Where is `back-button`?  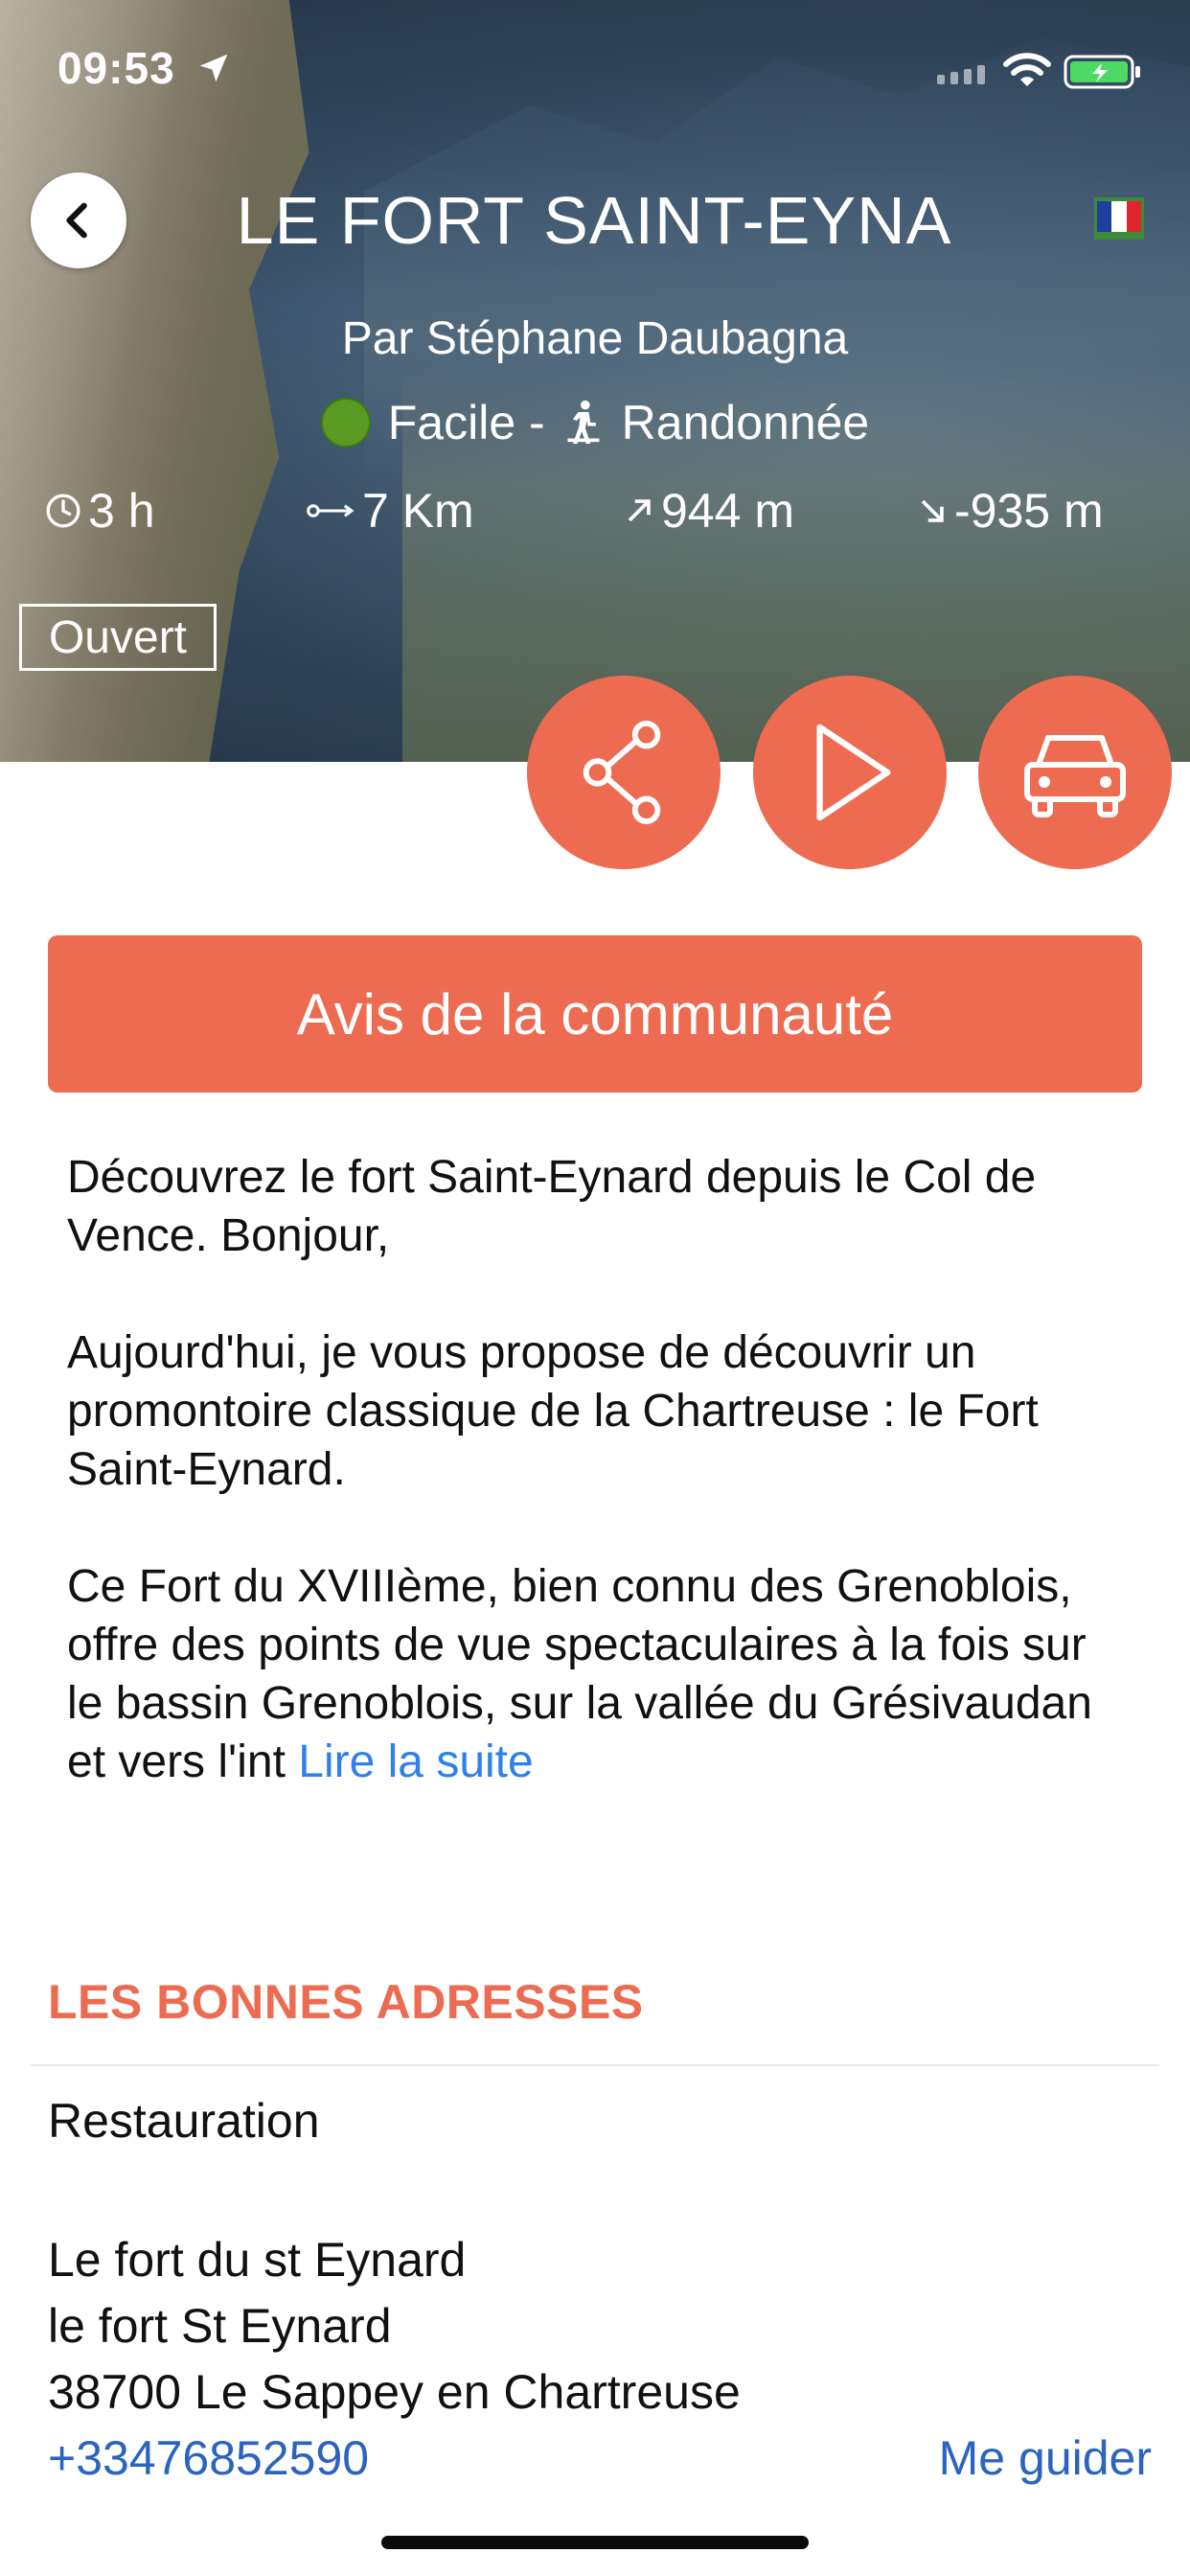 back-button is located at coordinates (78, 220).